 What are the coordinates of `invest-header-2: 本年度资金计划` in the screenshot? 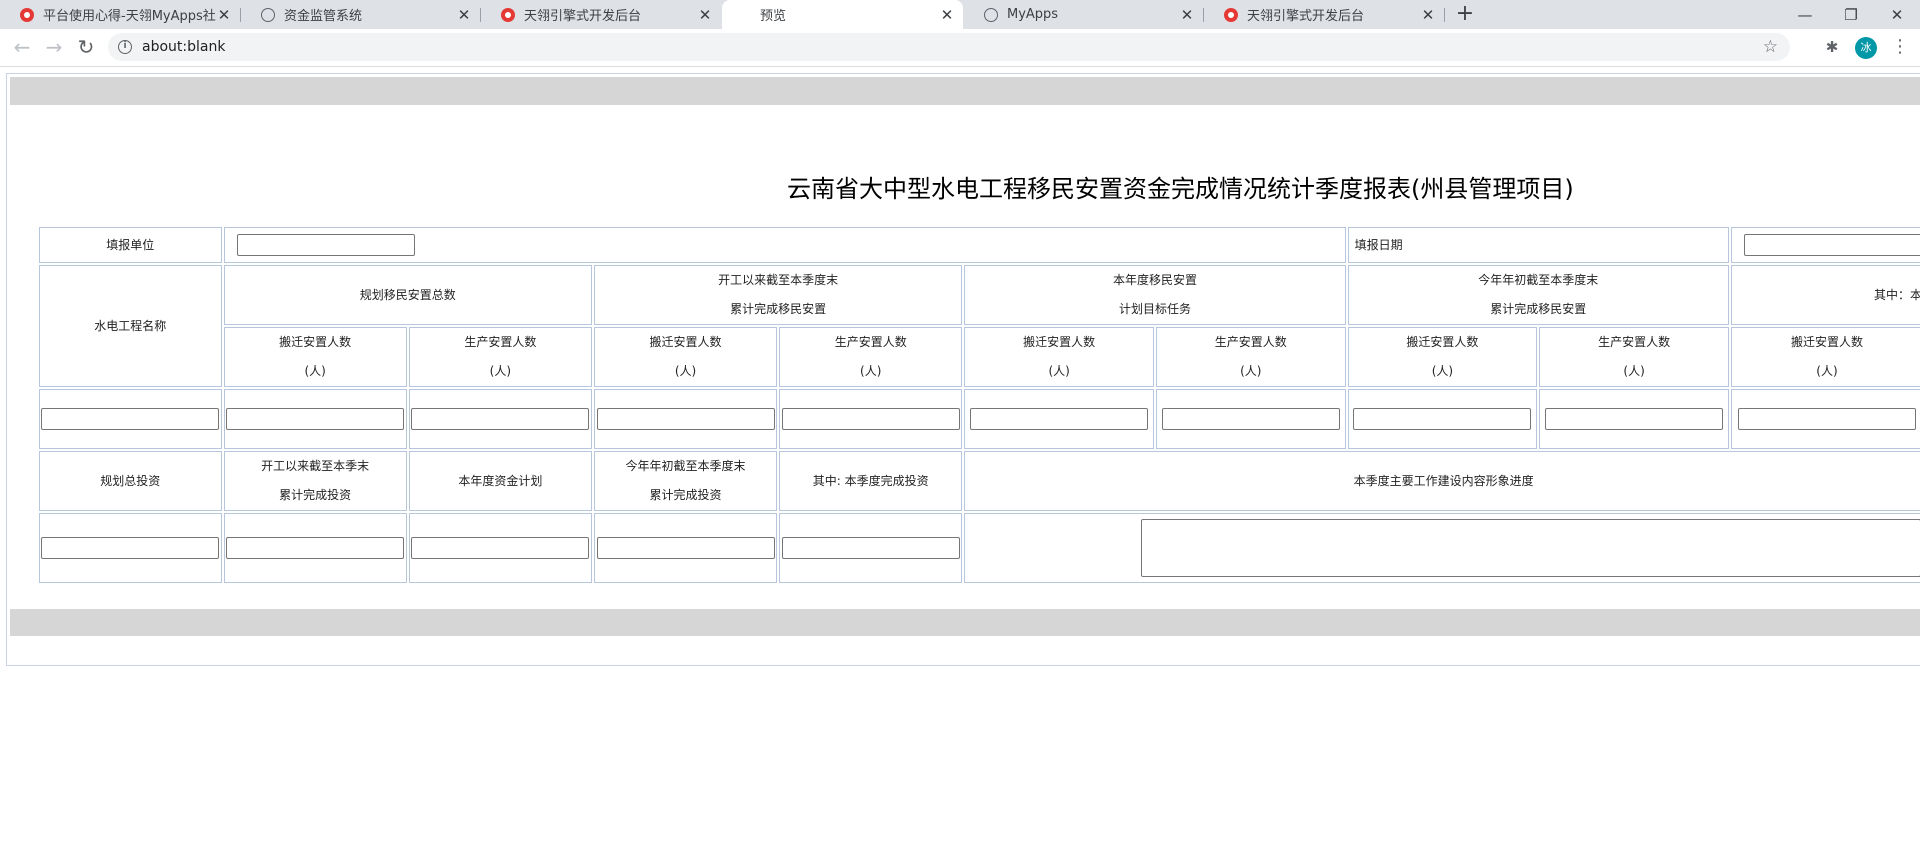 It's located at (500, 481).